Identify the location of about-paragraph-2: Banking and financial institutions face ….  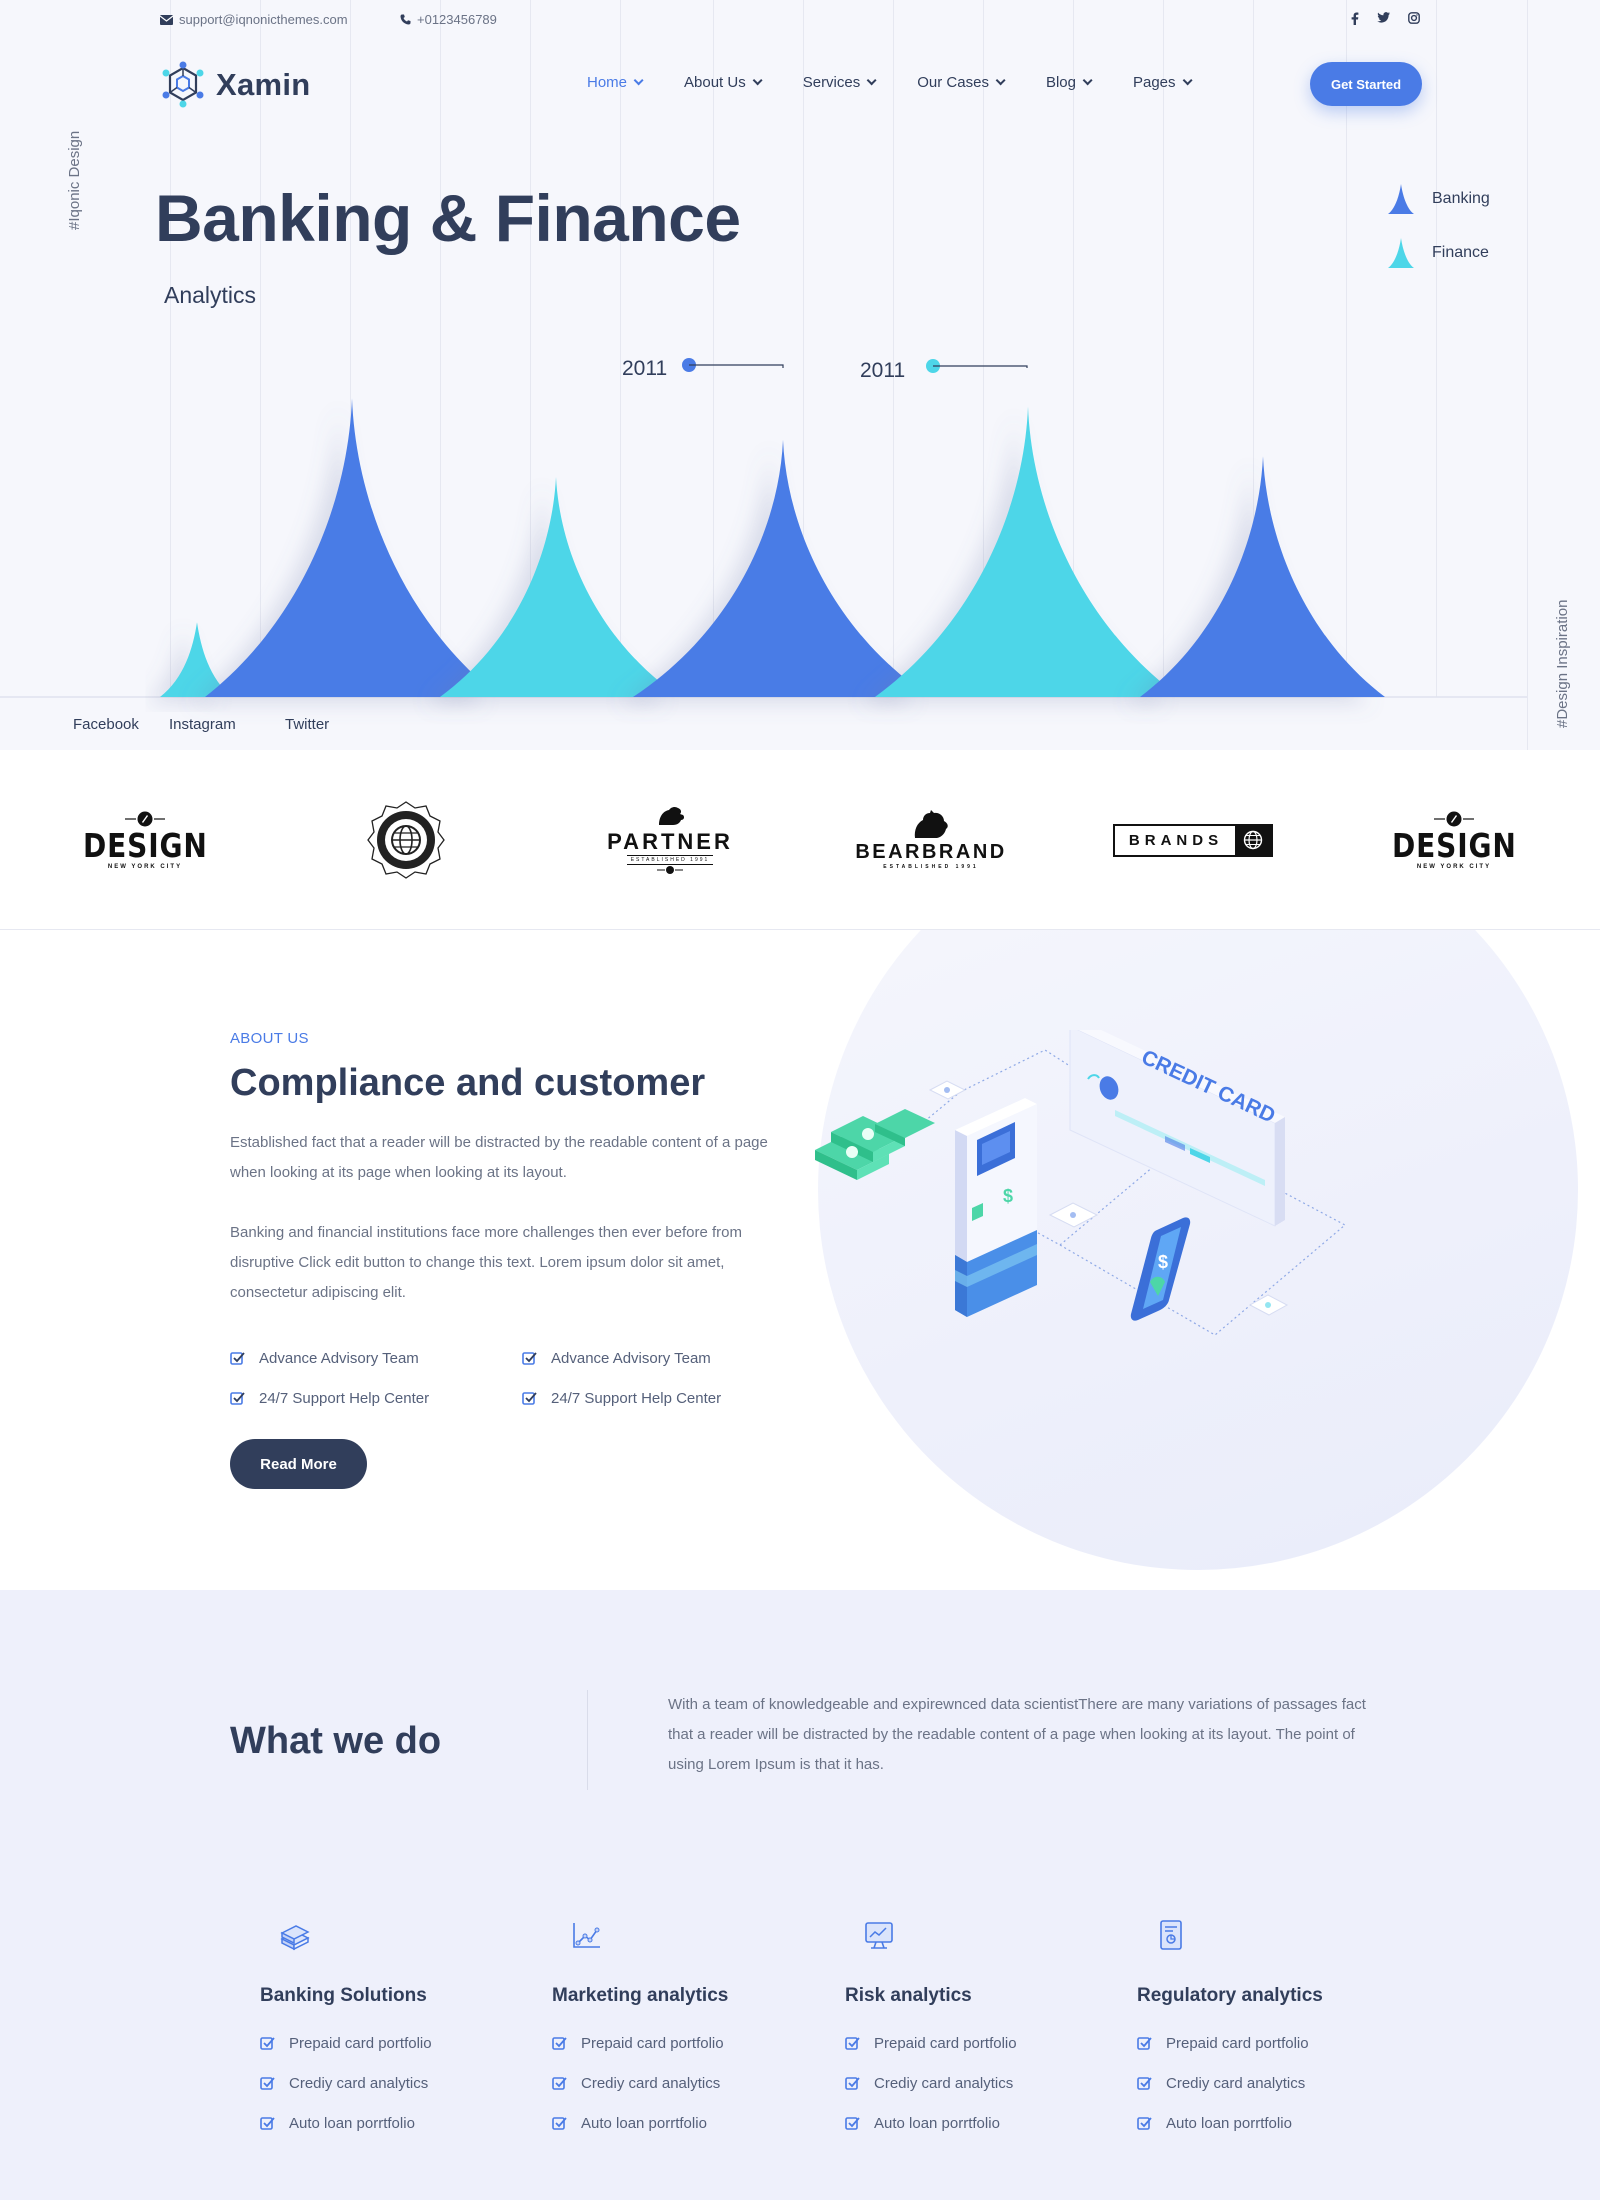
(486, 1262).